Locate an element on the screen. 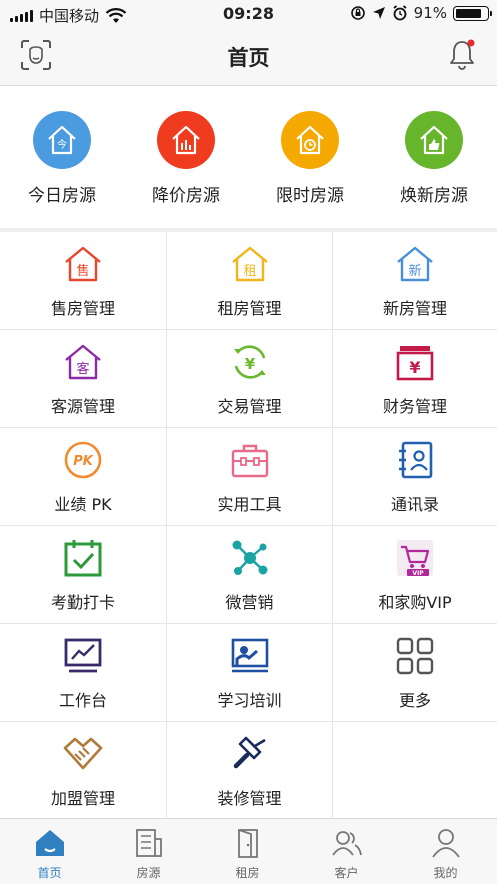 The height and width of the screenshot is (884, 497). status-bar: 中国移动 09:28 91% is located at coordinates (248, 14).